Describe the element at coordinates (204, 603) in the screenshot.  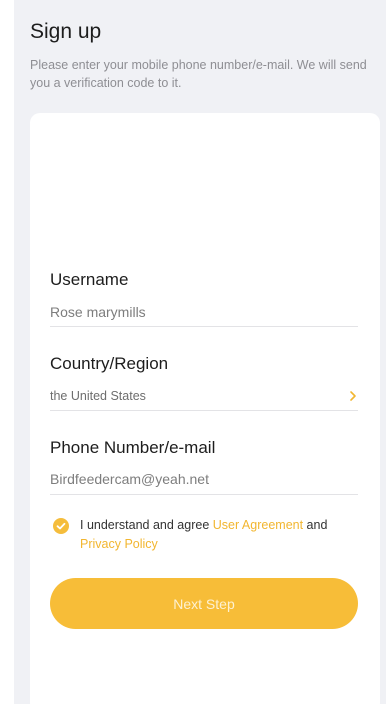
I see `next-step-button: Next Step` at that location.